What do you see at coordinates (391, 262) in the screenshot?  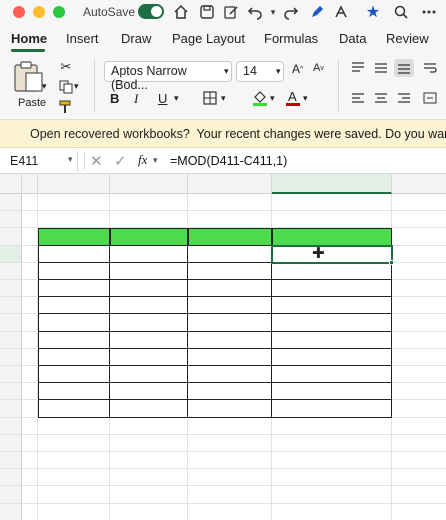 I see `fill-handle` at bounding box center [391, 262].